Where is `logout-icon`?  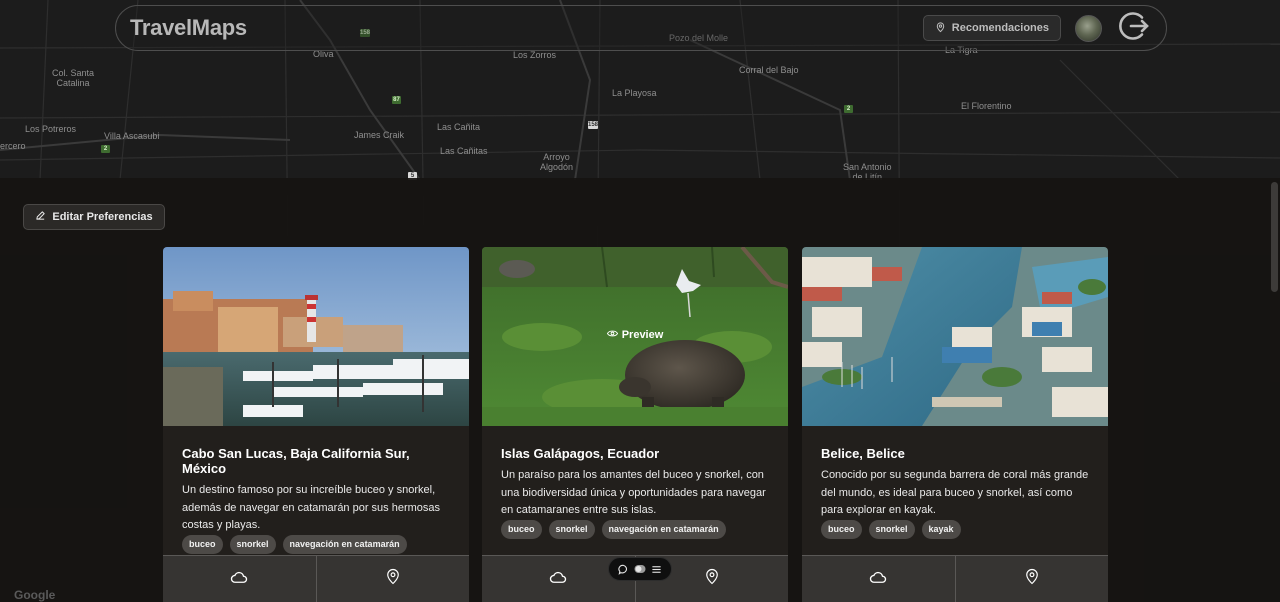
logout-icon is located at coordinates (1134, 28).